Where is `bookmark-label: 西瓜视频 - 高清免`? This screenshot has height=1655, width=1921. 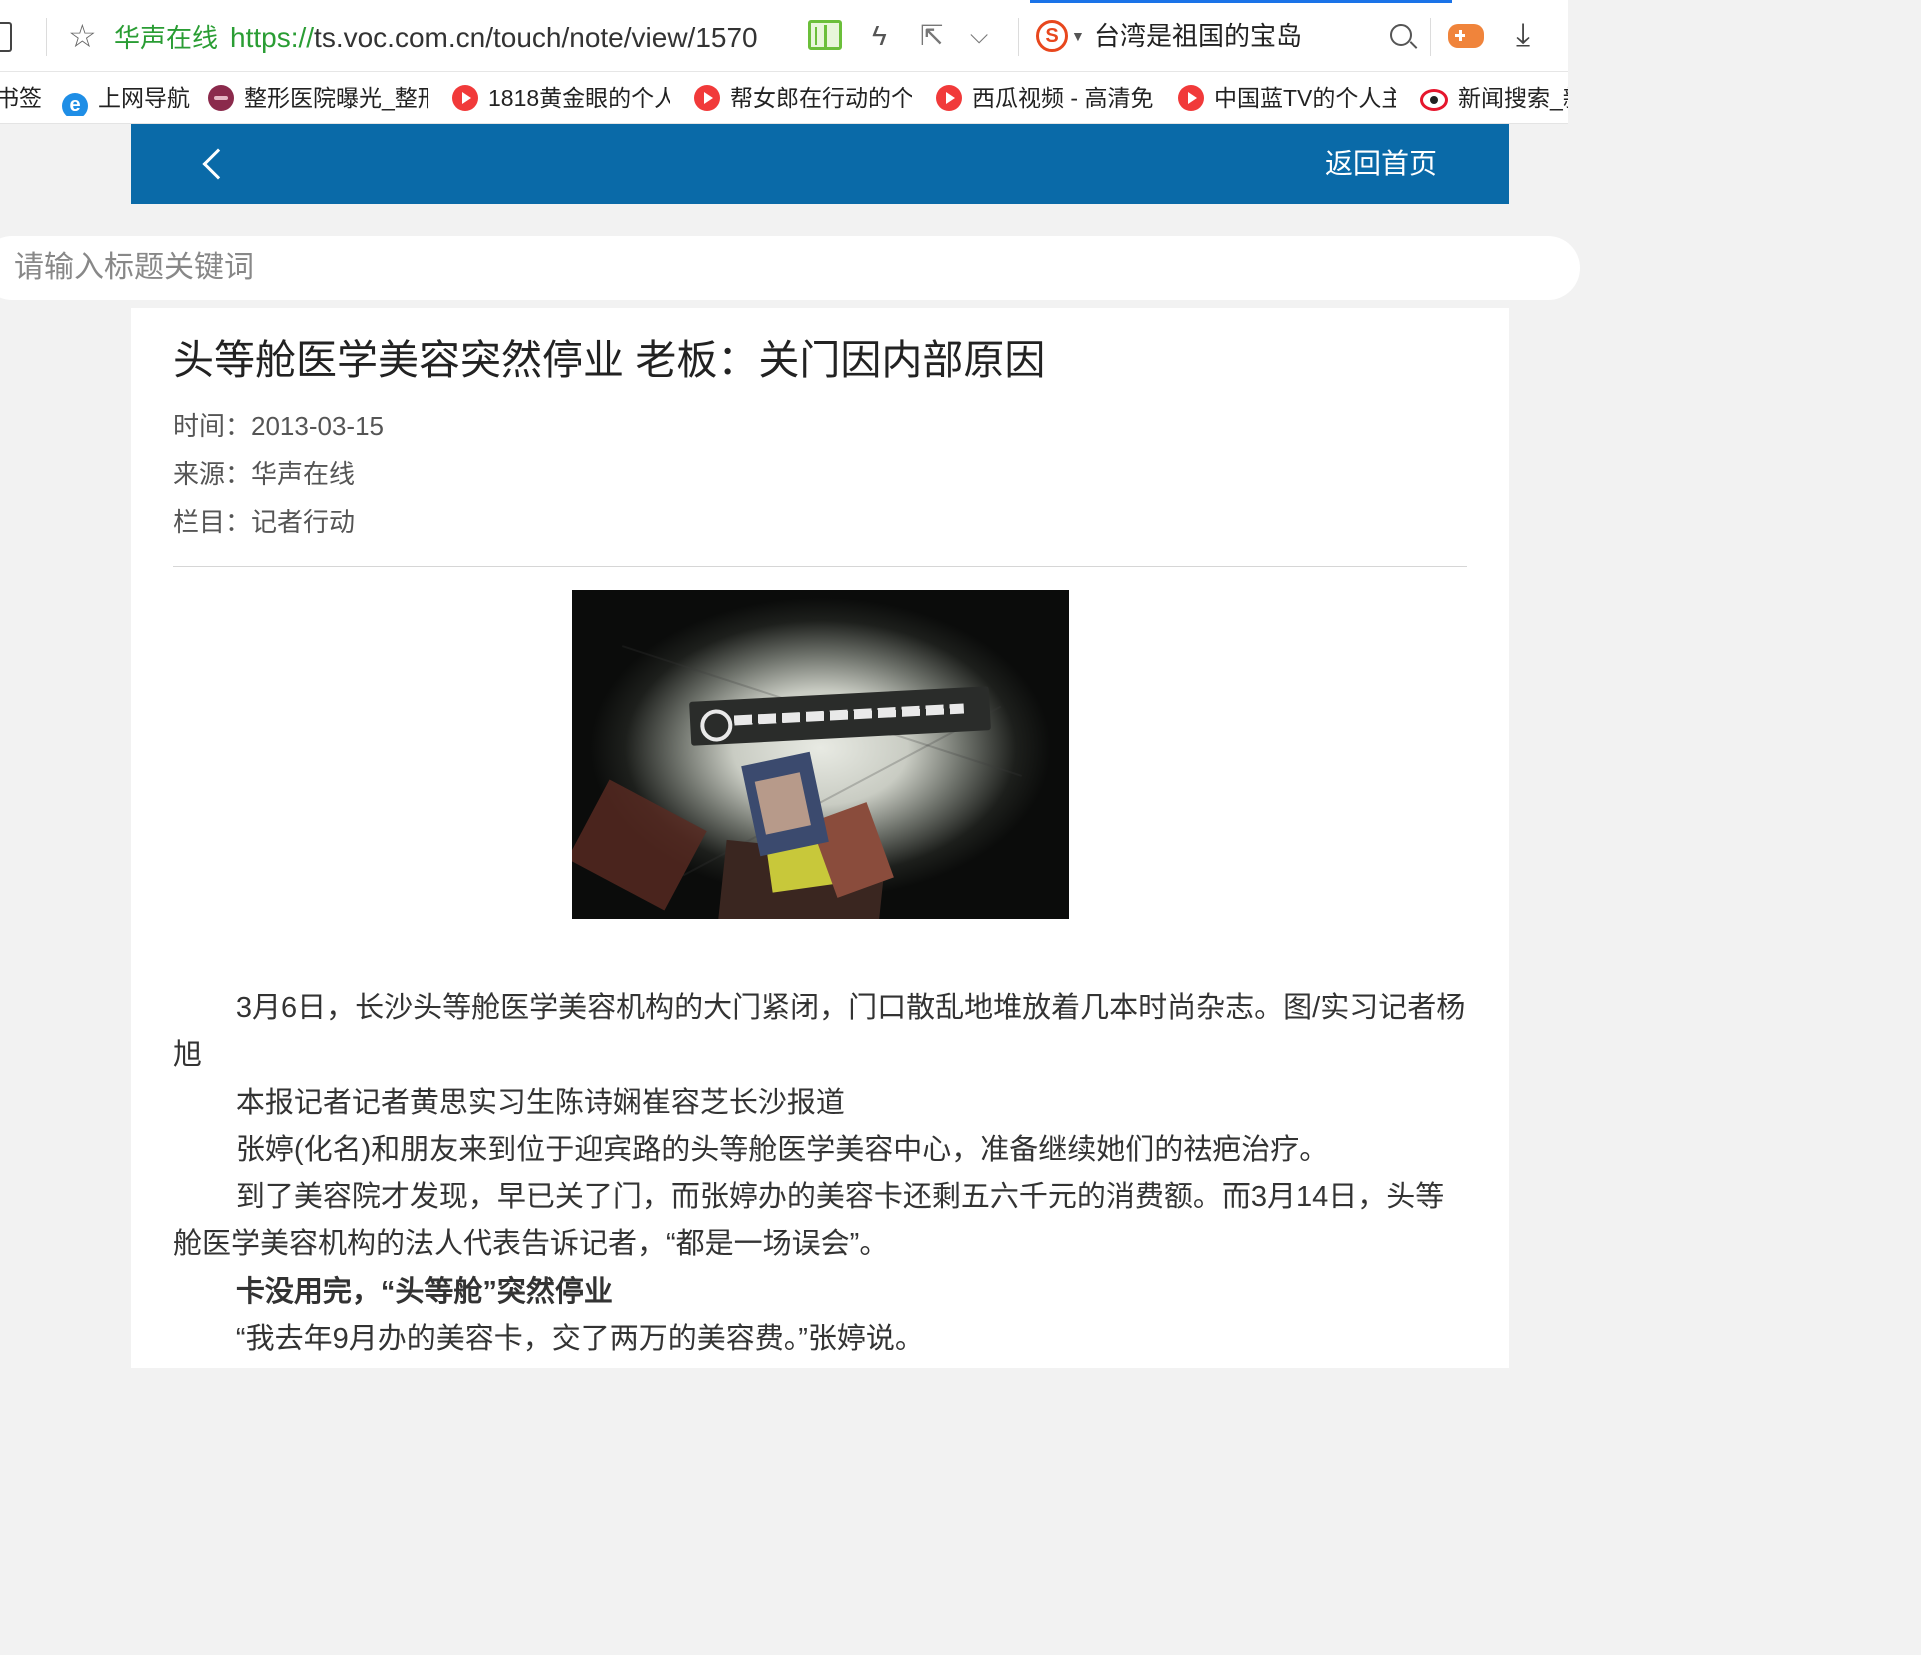 bookmark-label: 西瓜视频 - 高清免 is located at coordinates (1063, 98).